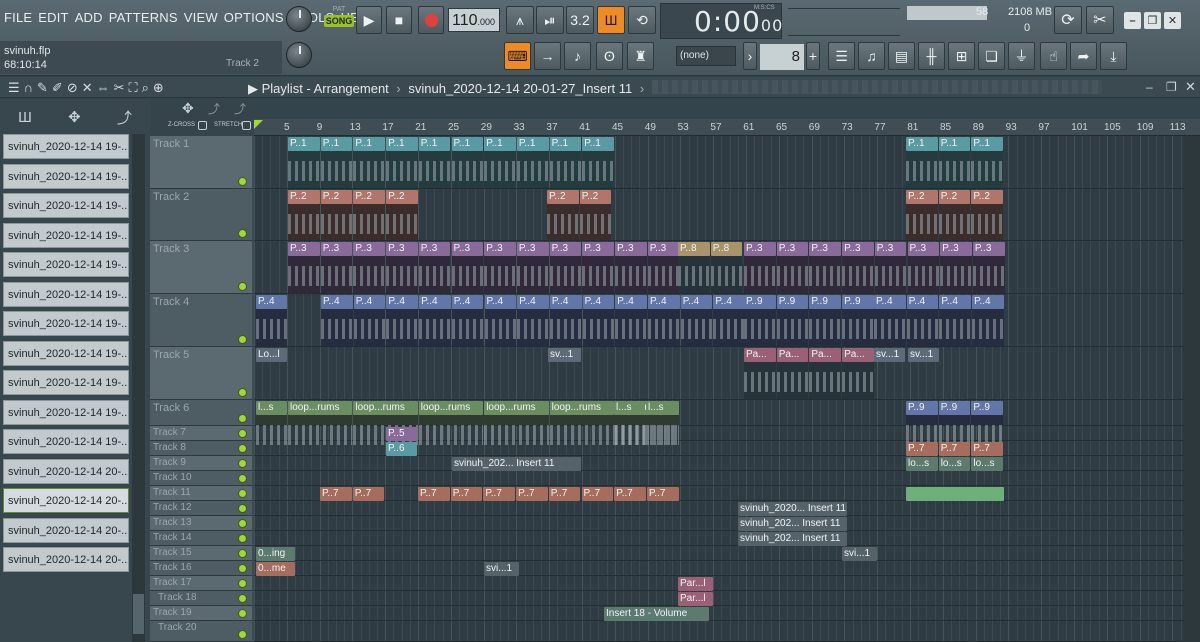 Image resolution: width=1200 pixels, height=642 pixels. What do you see at coordinates (889, 355) in the screenshot?
I see `playlist-clip: sv...1` at bounding box center [889, 355].